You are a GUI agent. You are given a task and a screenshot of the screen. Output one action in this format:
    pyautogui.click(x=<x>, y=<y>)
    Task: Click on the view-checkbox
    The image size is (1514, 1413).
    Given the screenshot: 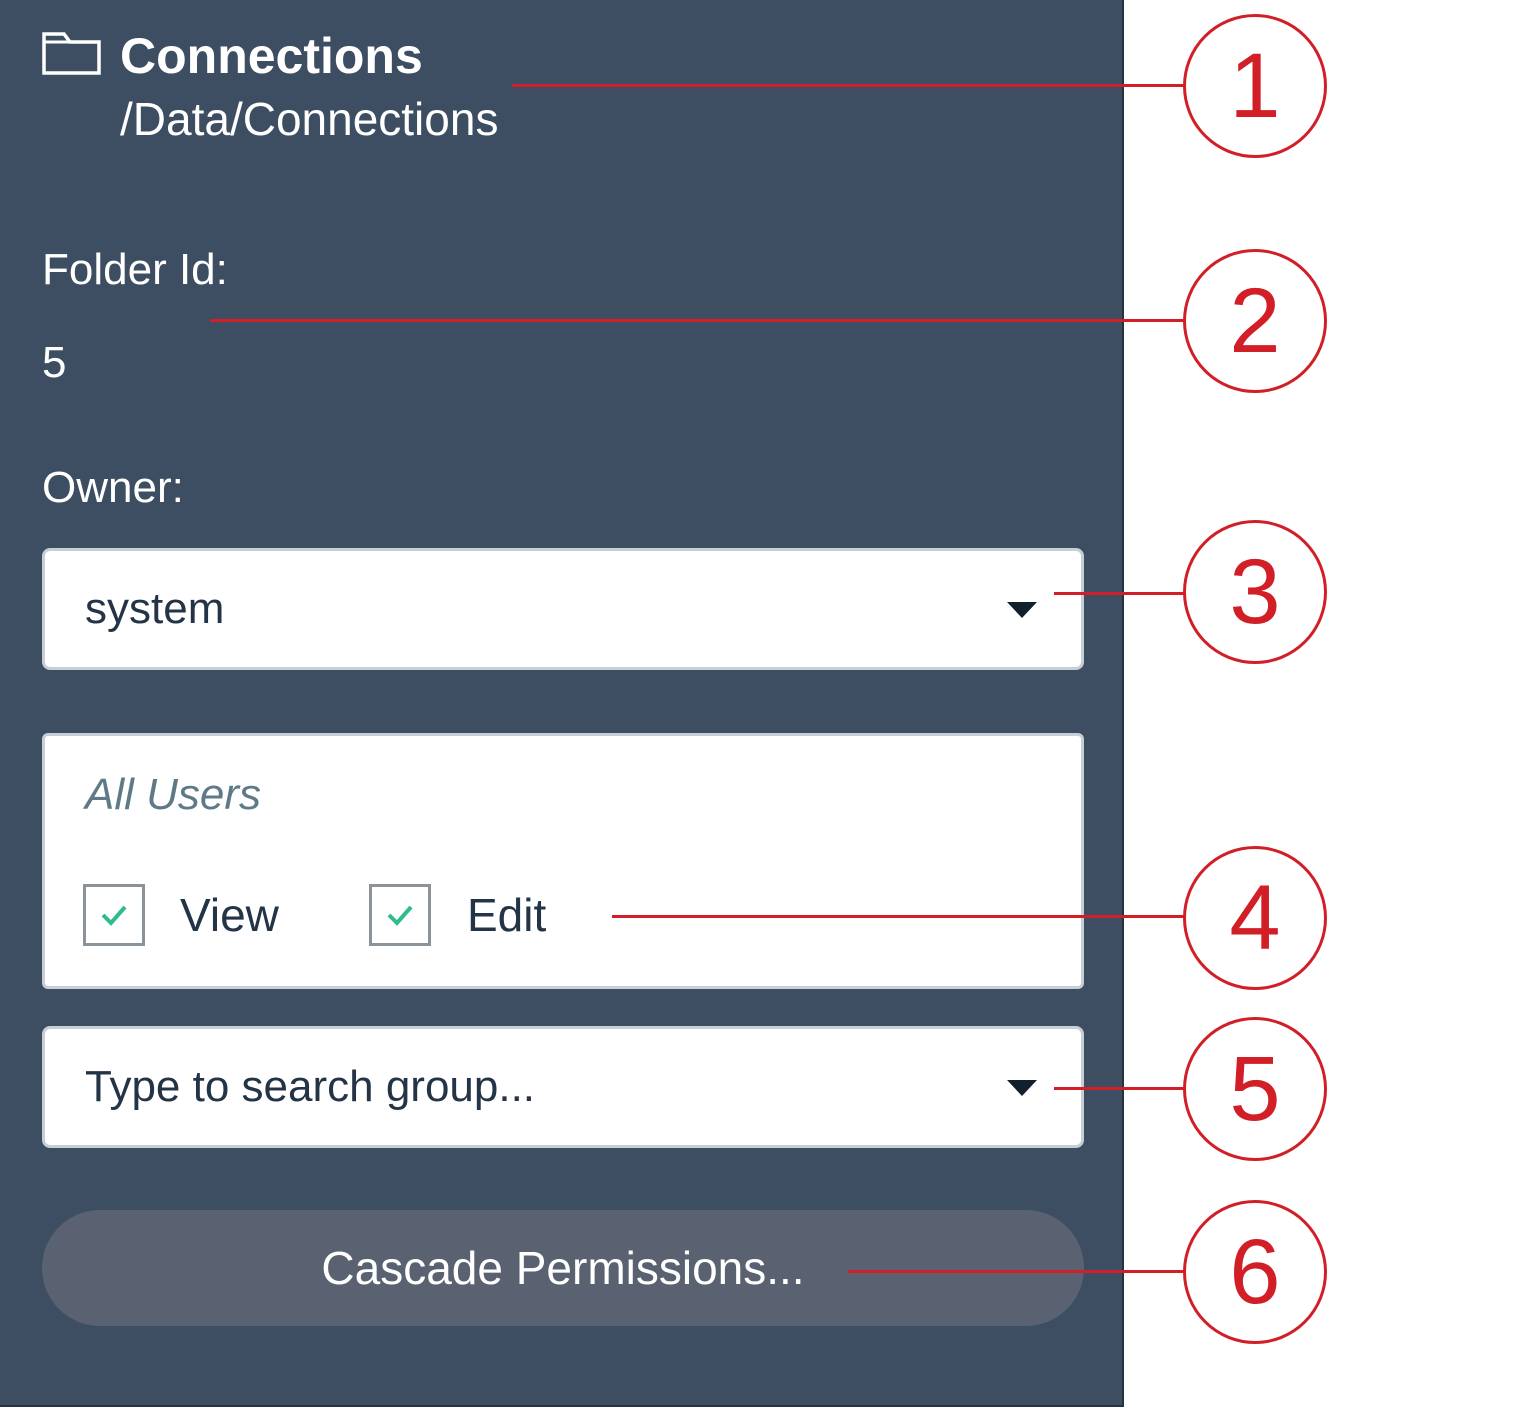 What is the action you would take?
    pyautogui.click(x=114, y=915)
    